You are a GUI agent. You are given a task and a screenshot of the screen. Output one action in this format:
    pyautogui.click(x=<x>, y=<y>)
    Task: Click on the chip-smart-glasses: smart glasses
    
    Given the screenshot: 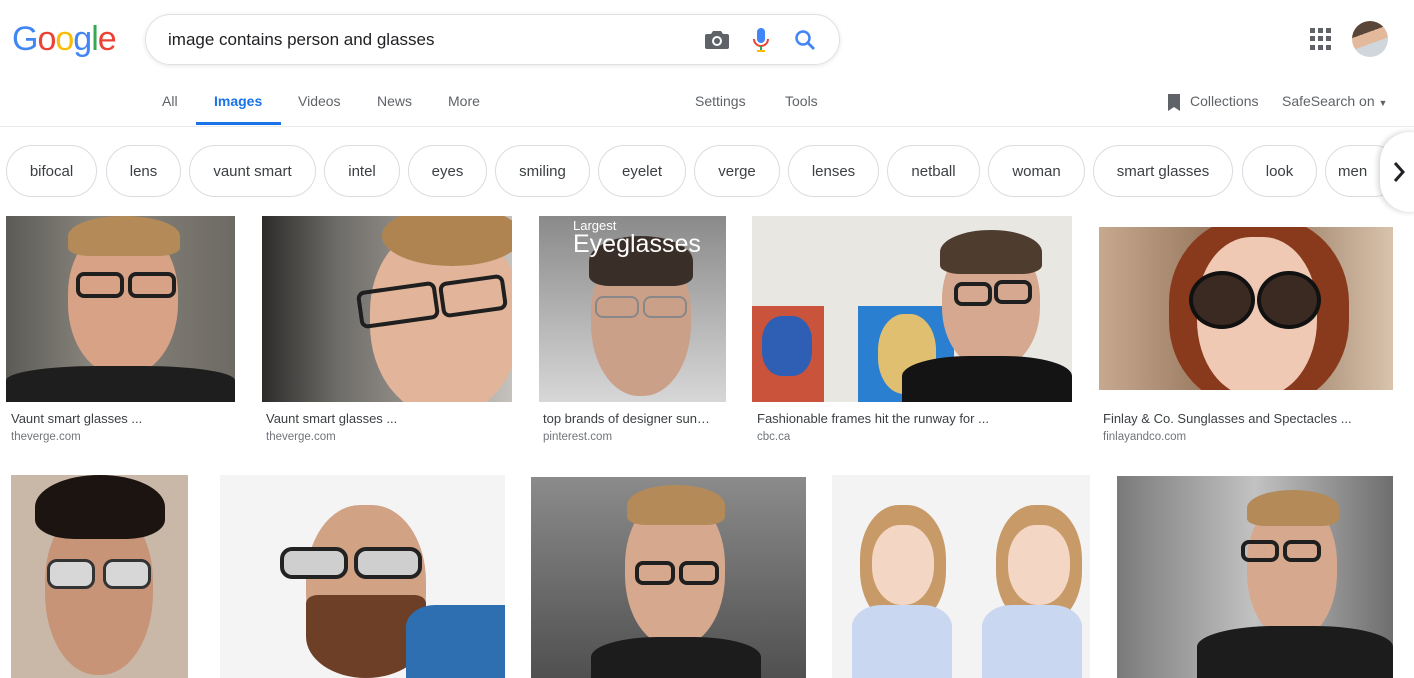 What is the action you would take?
    pyautogui.click(x=1163, y=171)
    